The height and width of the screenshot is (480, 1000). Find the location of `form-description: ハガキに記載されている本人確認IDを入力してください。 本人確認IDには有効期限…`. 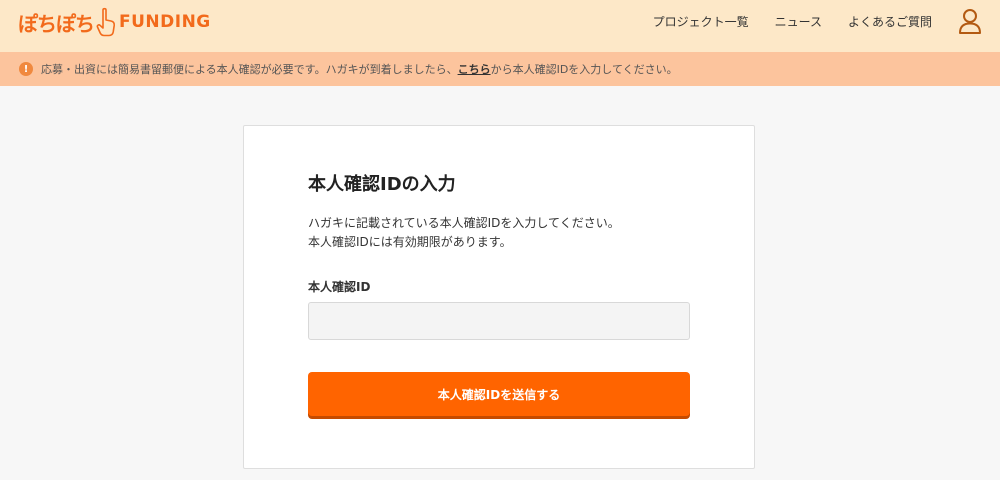

form-description: ハガキに記載されている本人確認IDを入力してください。 本人確認IDには有効期限… is located at coordinates (464, 233).